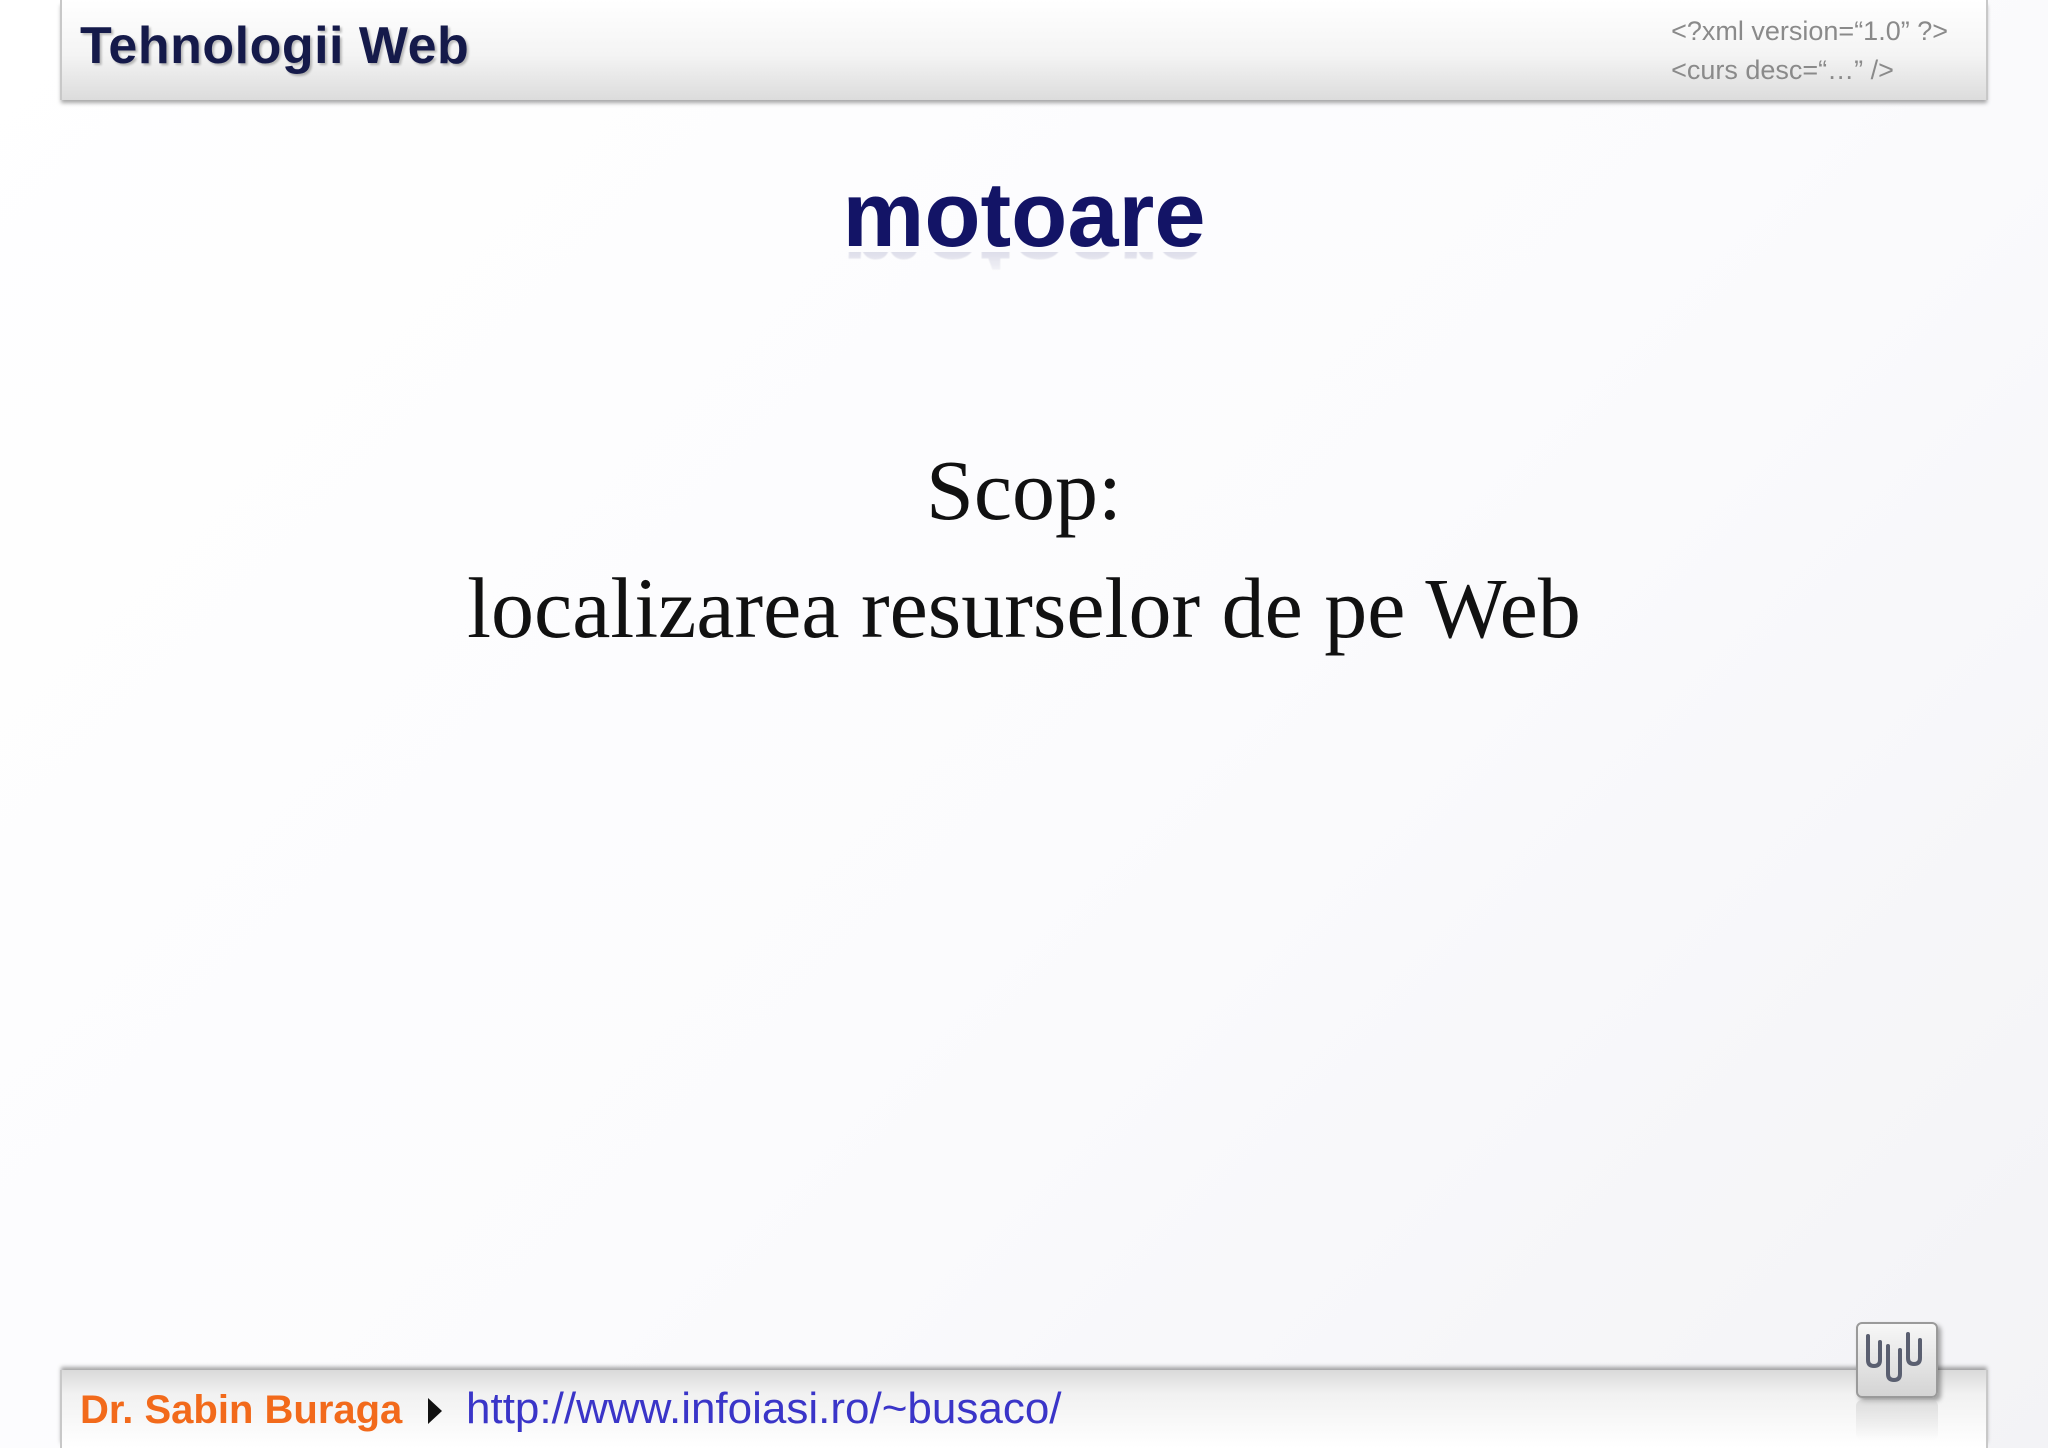  What do you see at coordinates (1897, 1420) in the screenshot?
I see `logo-reflection` at bounding box center [1897, 1420].